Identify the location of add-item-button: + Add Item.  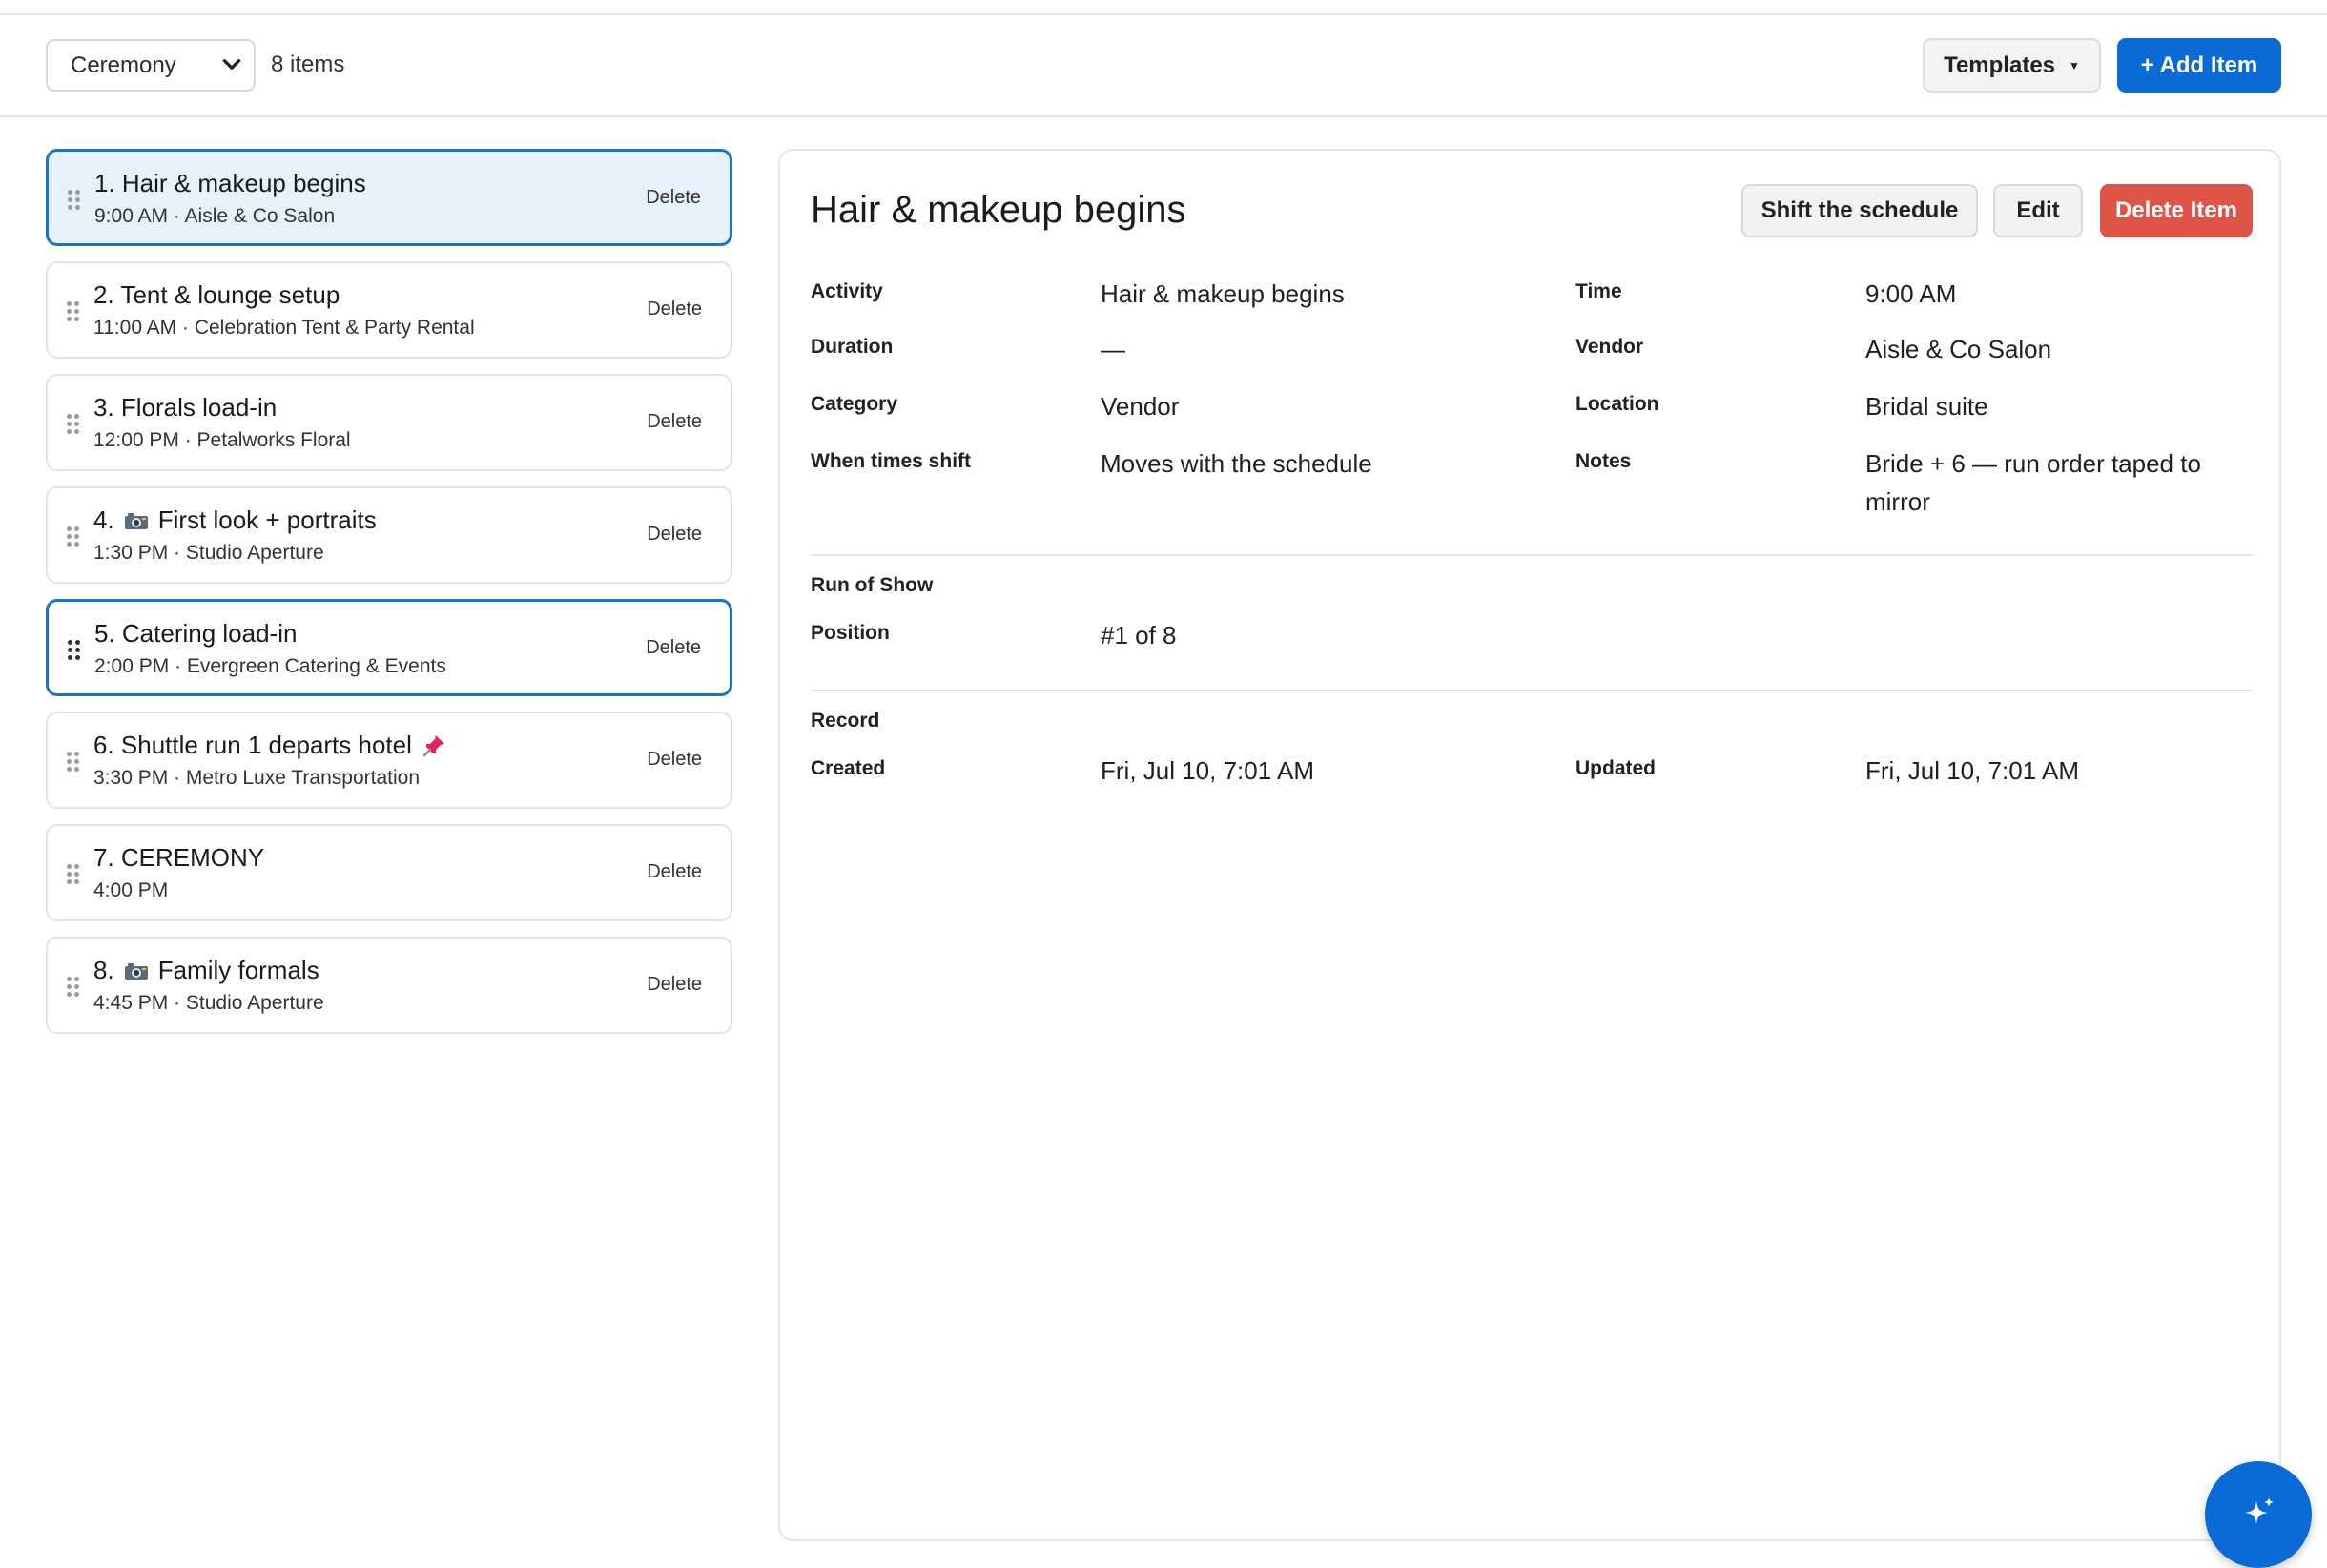
(2199, 65).